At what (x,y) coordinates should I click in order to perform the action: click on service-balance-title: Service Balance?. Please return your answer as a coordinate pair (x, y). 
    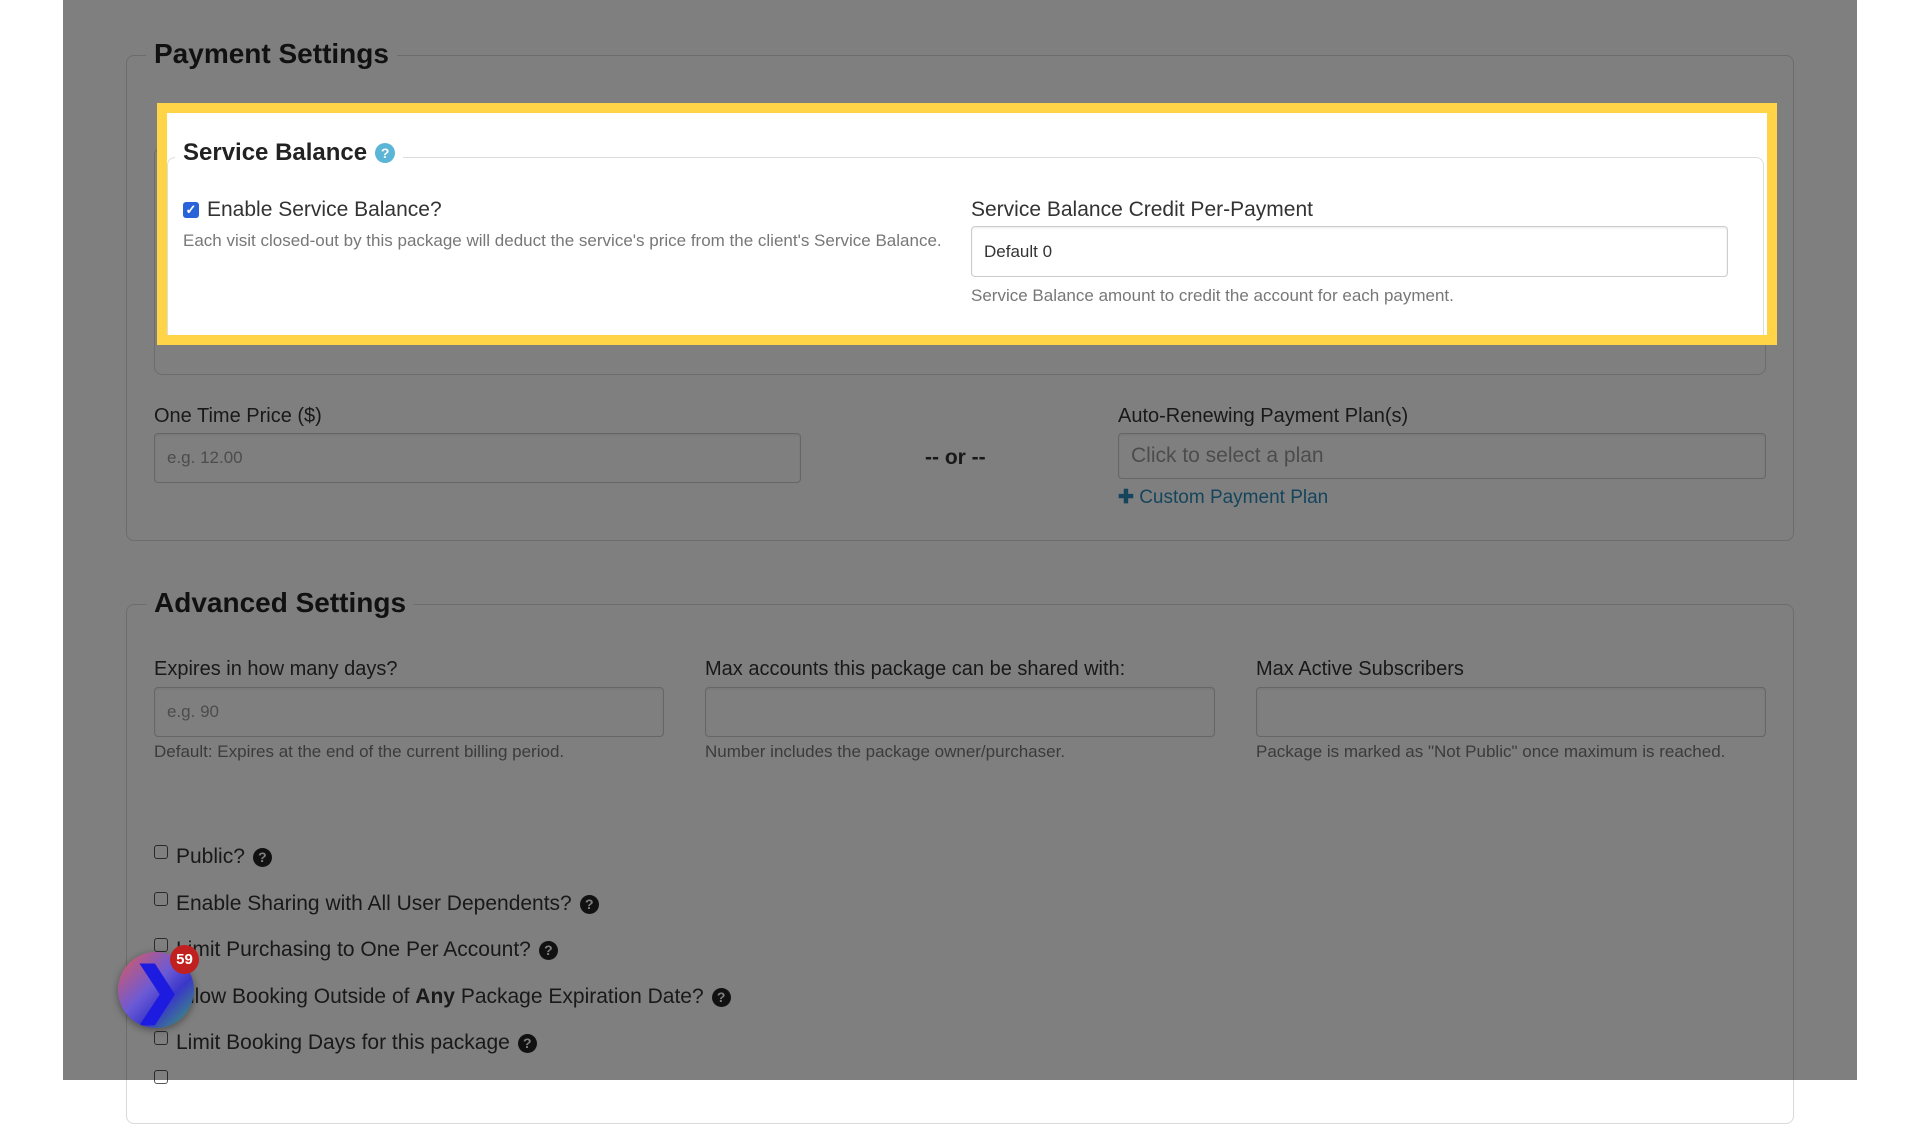
    Looking at the image, I should click on (289, 153).